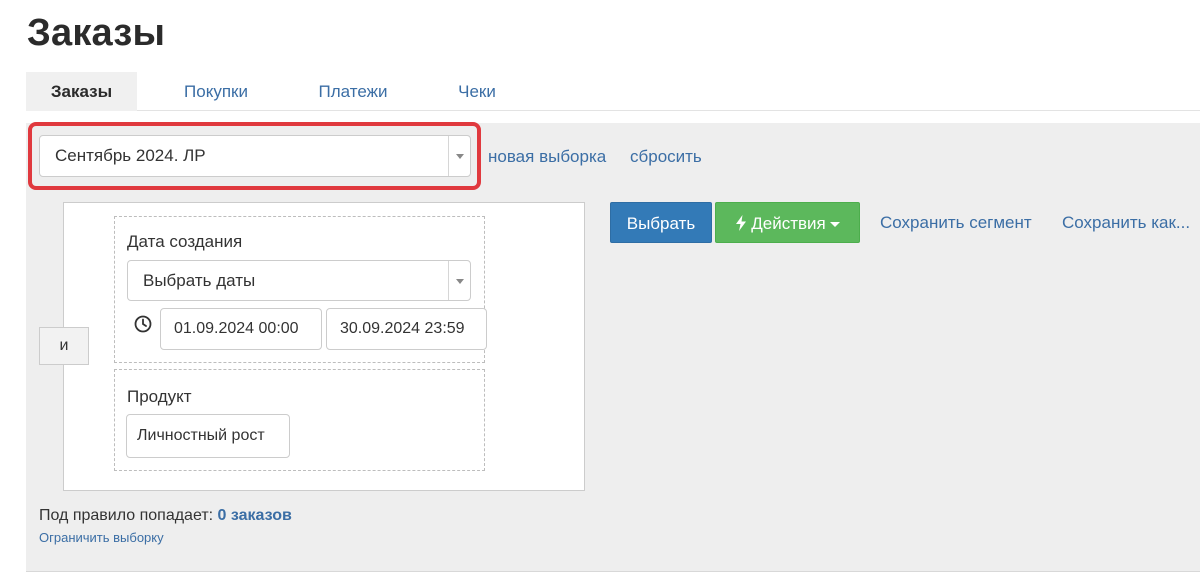 The width and height of the screenshot is (1200, 579). I want to click on match-count-link: 0 заказов, so click(255, 515).